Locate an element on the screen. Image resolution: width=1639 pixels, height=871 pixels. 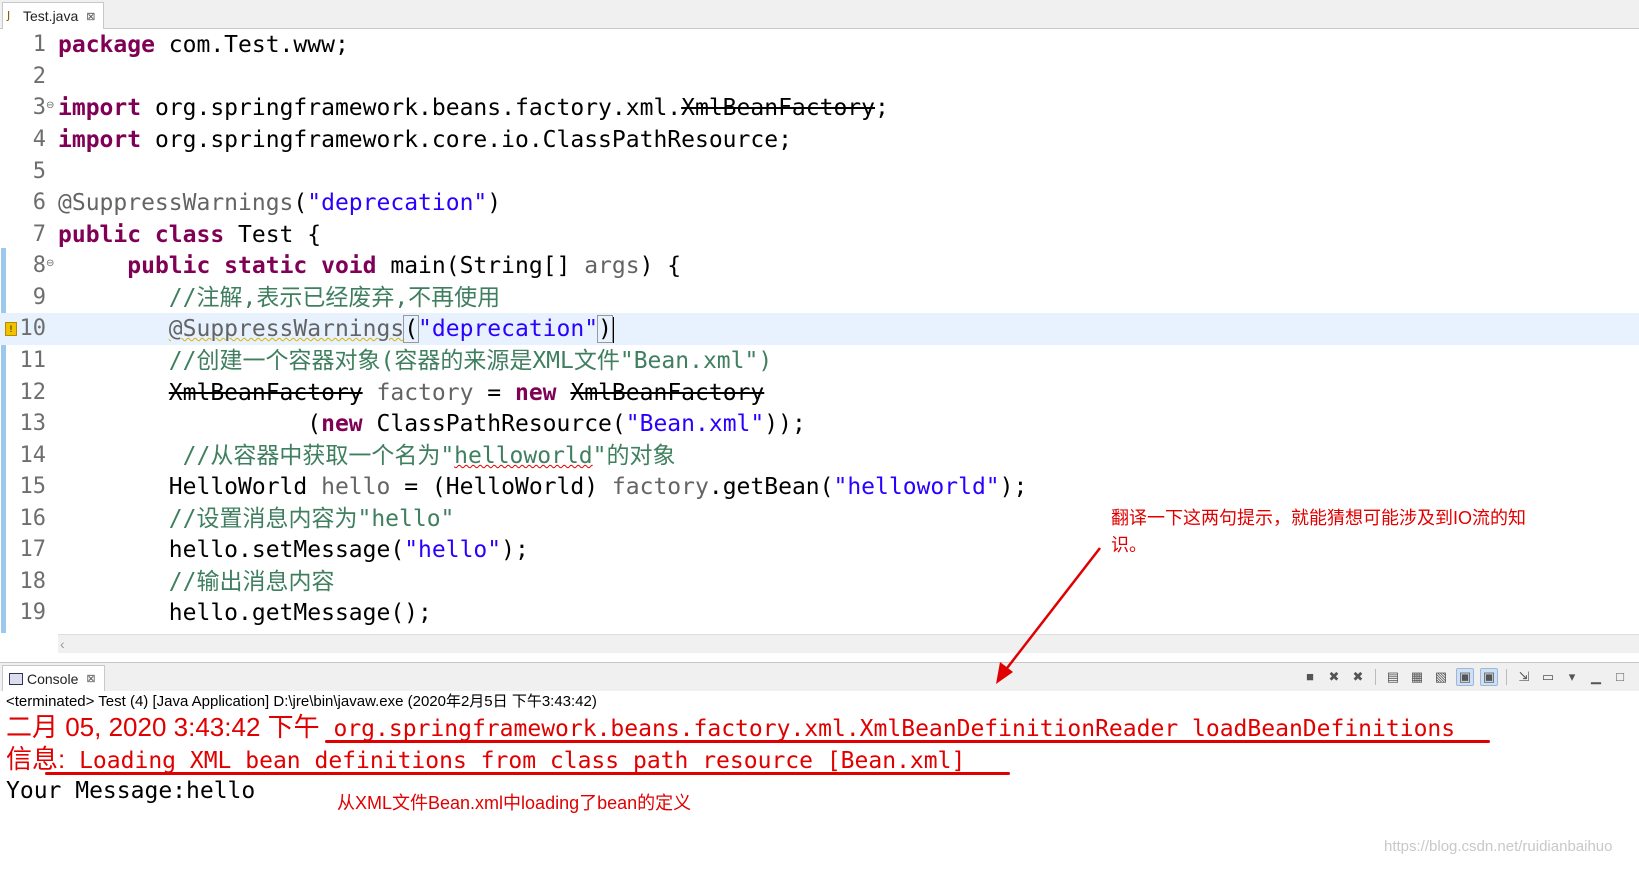
watermark: https://blog.csdn.net/ruidianbaihuo is located at coordinates (1498, 846).